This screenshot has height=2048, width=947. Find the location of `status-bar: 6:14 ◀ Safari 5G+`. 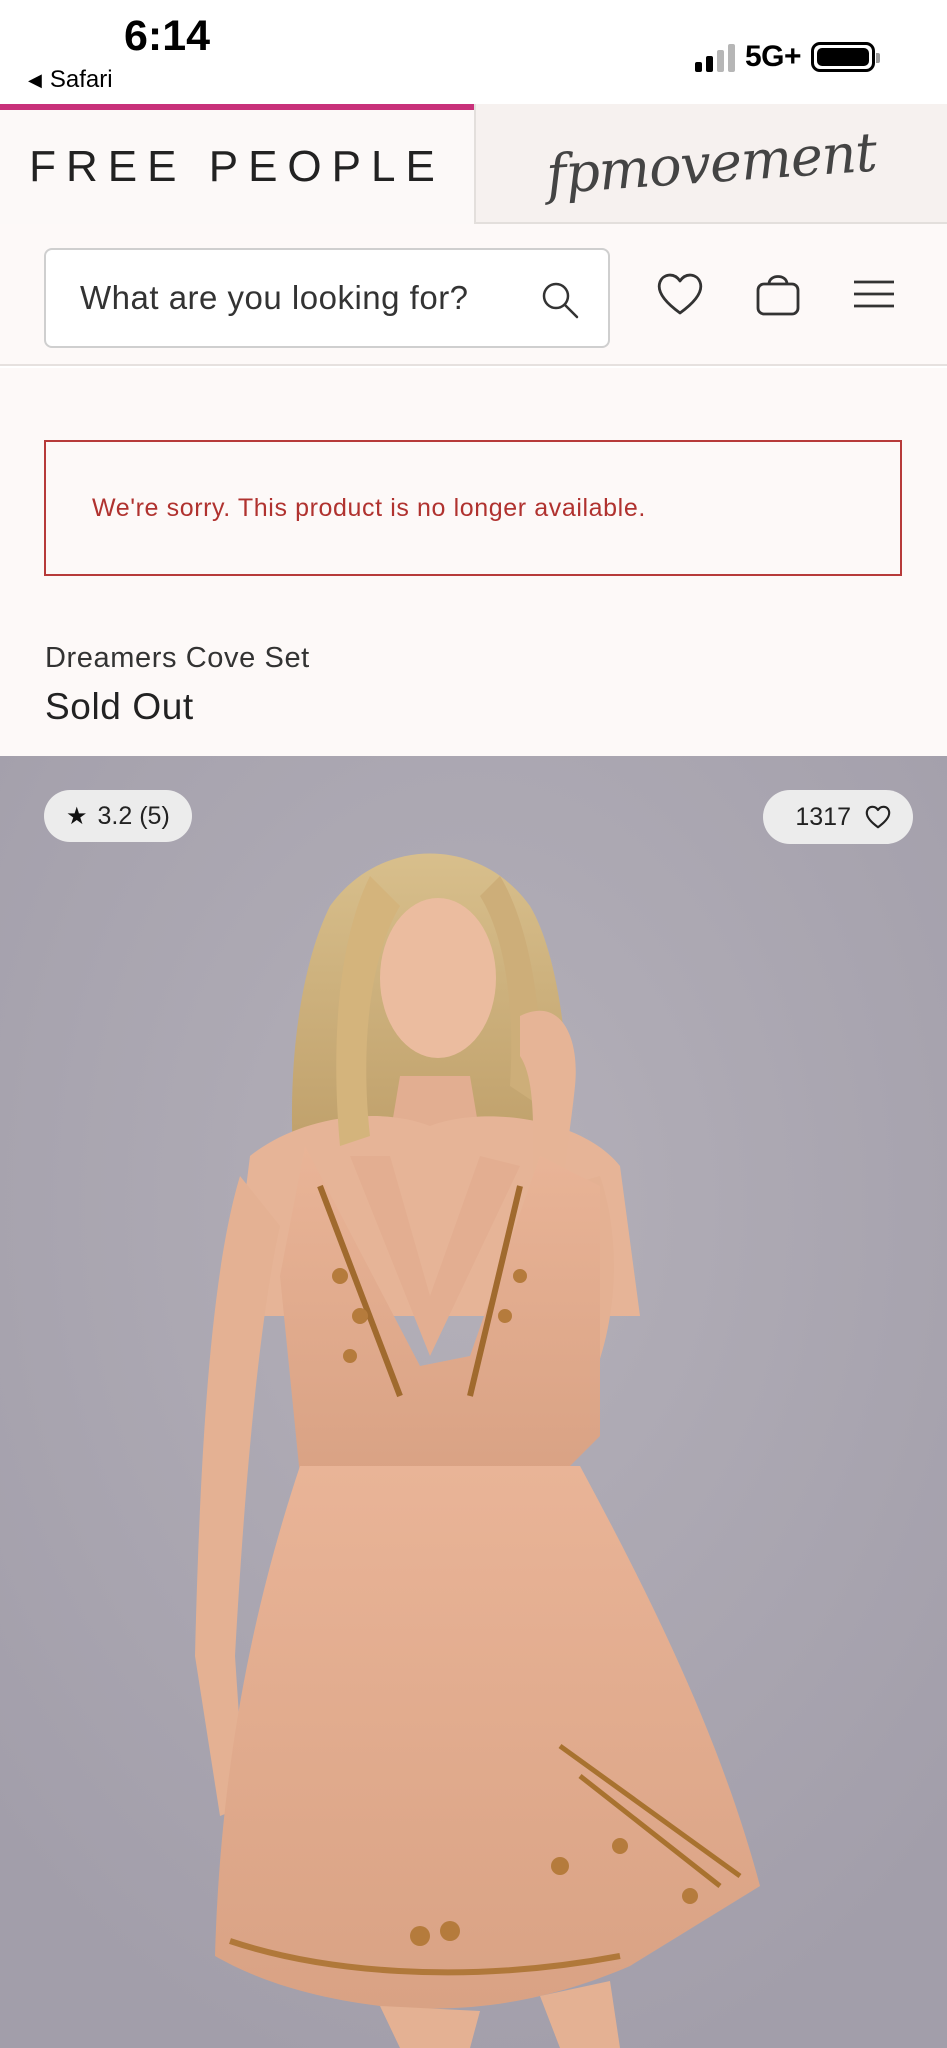

status-bar: 6:14 ◀ Safari 5G+ is located at coordinates (473, 52).